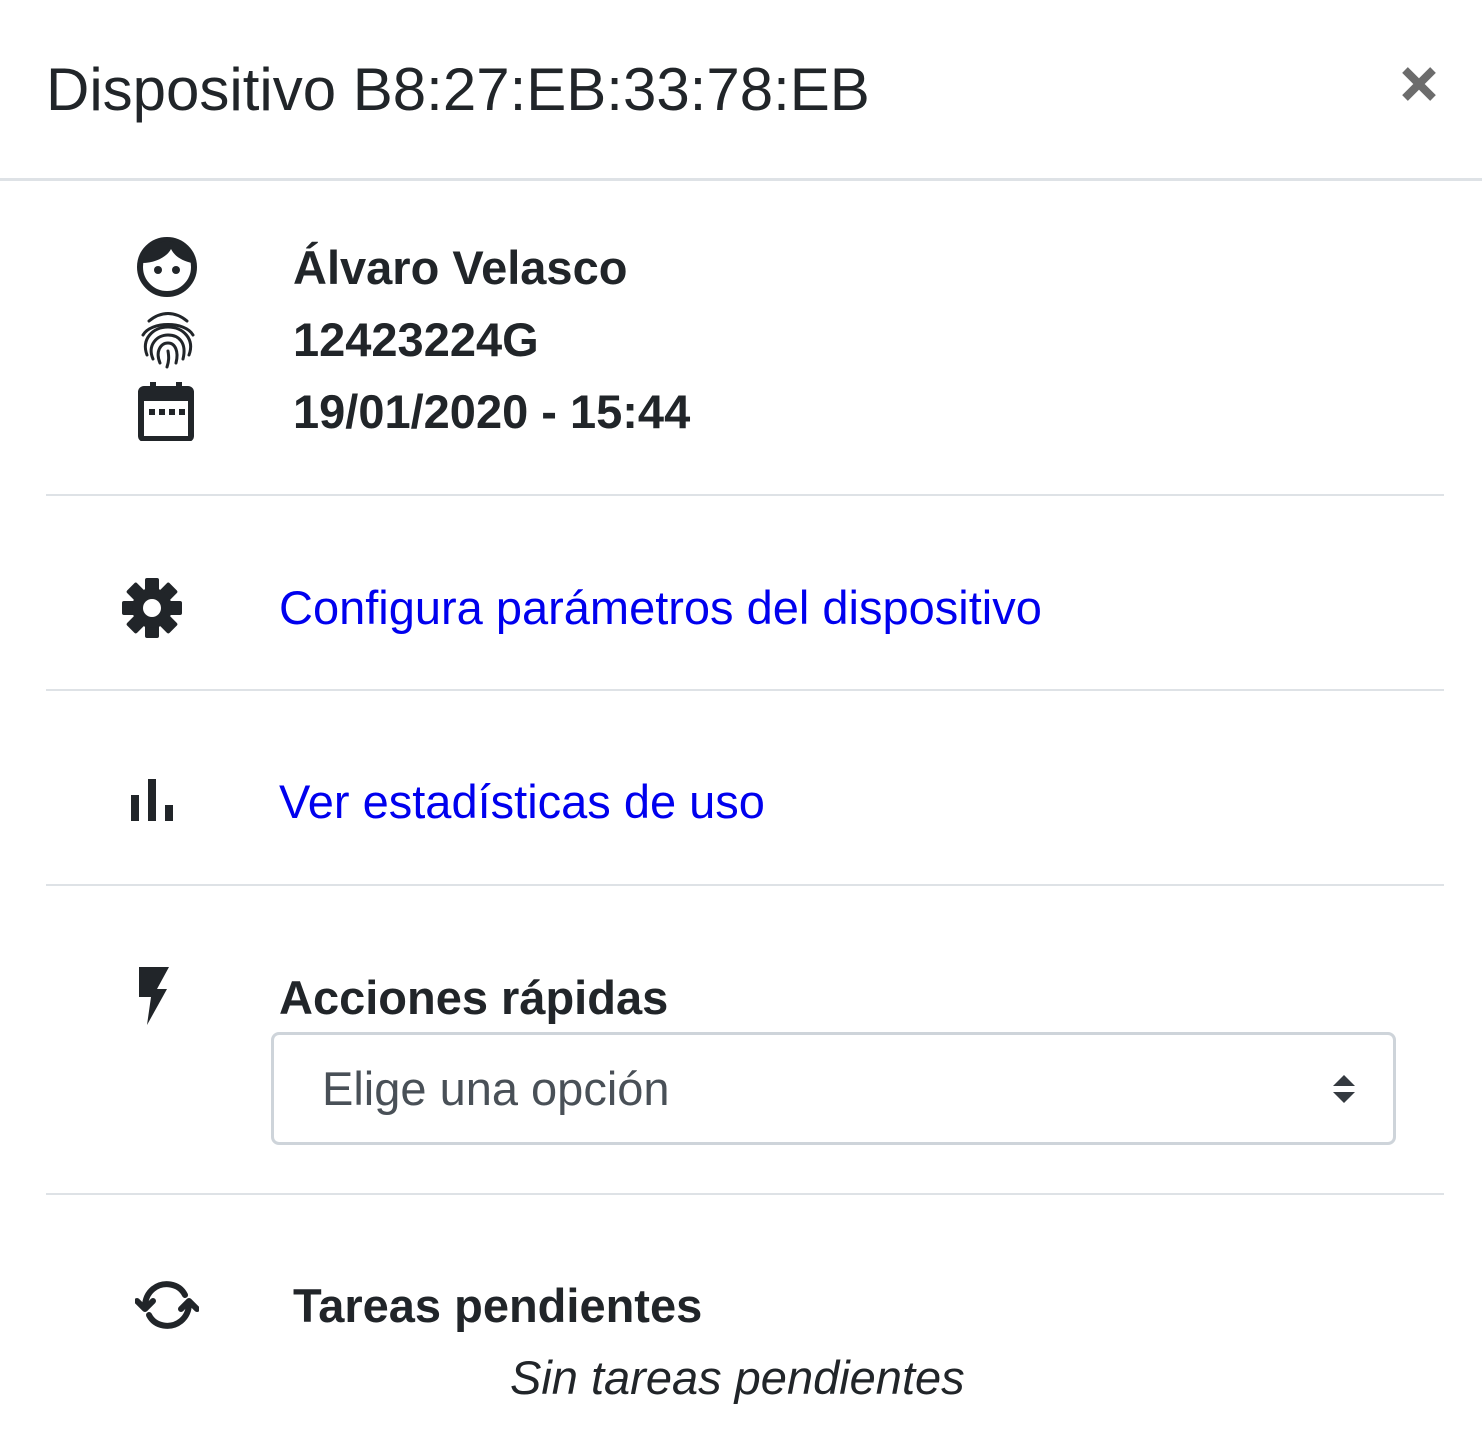  I want to click on modal-header: Dispositivo B8:27:EB:33:78:EB, so click(741, 90).